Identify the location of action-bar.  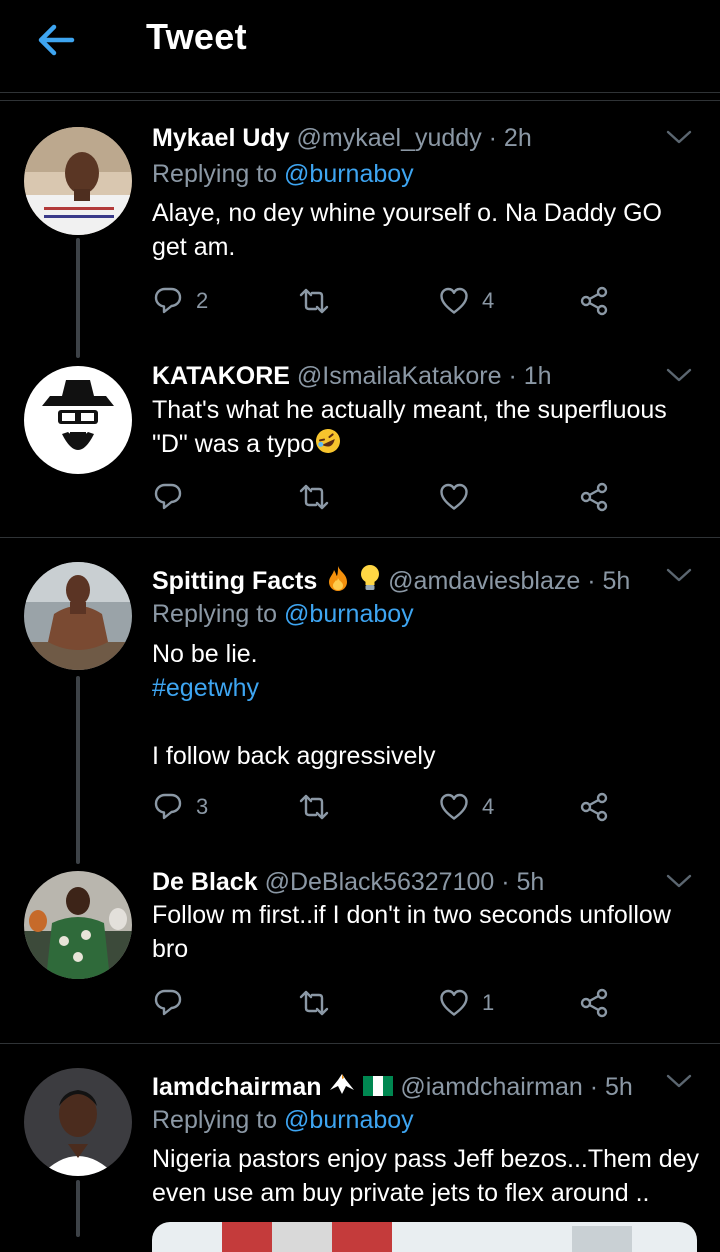
(387, 497).